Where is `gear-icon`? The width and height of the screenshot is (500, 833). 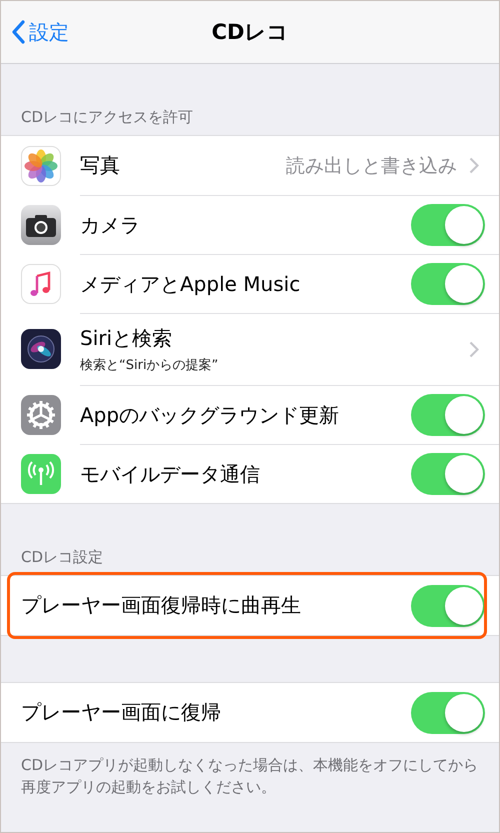 gear-icon is located at coordinates (41, 414).